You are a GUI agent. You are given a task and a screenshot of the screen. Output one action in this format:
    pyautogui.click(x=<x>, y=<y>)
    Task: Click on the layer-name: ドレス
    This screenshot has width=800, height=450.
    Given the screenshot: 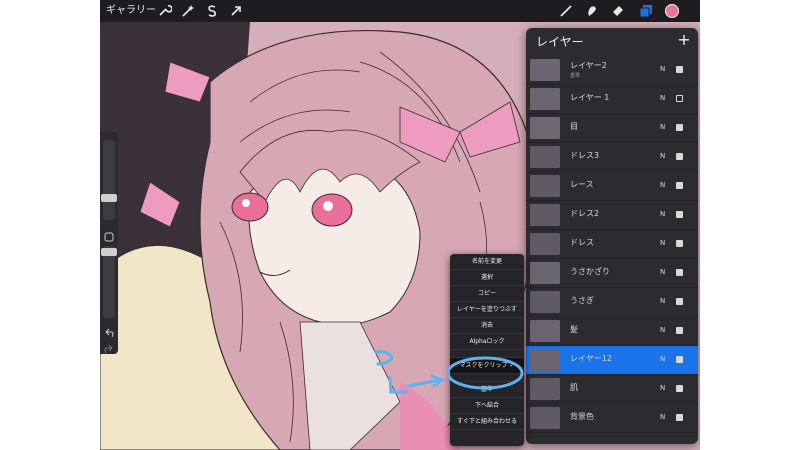 What is the action you would take?
    pyautogui.click(x=582, y=242)
    